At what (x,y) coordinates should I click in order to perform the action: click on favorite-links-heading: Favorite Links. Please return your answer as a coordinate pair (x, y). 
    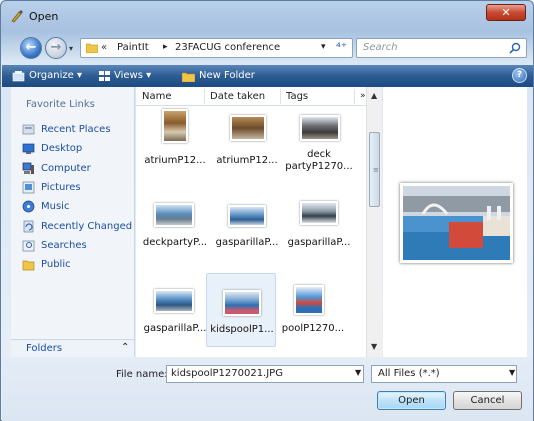
    Looking at the image, I should click on (60, 104).